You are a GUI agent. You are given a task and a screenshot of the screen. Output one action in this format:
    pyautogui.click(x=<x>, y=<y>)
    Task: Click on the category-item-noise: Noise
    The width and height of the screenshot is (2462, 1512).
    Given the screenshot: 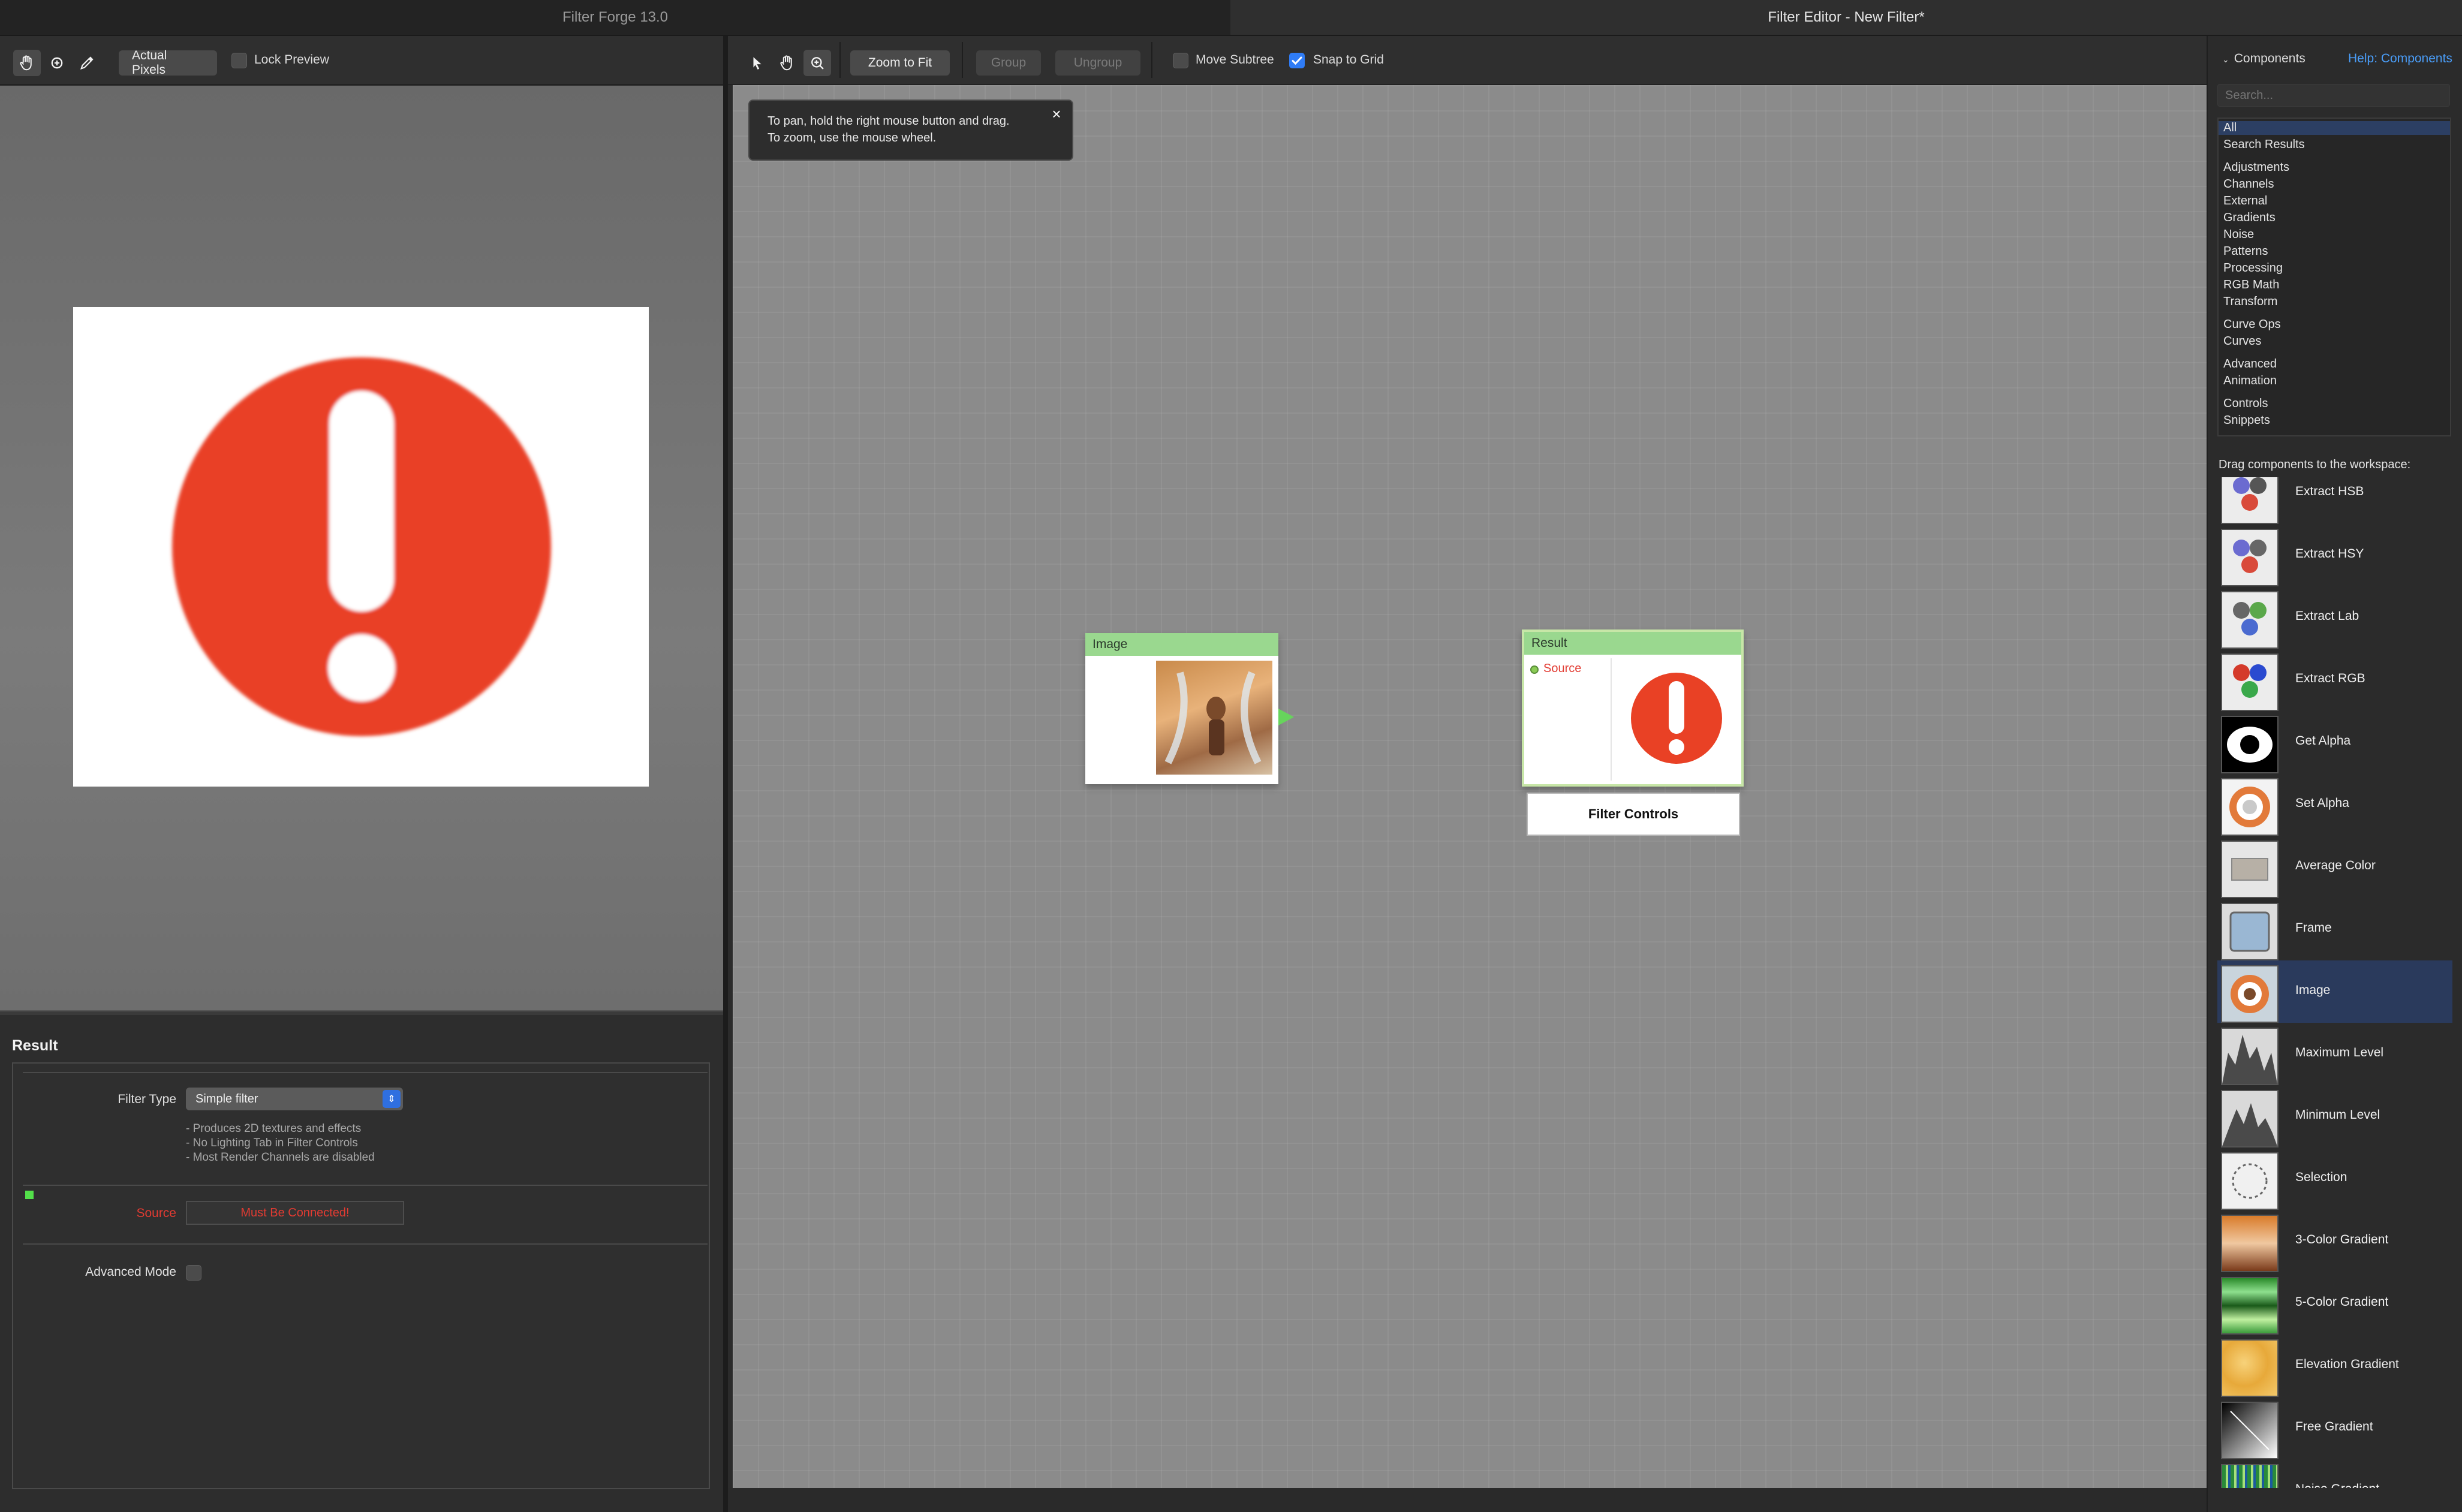 What is the action you would take?
    pyautogui.click(x=2238, y=235)
    